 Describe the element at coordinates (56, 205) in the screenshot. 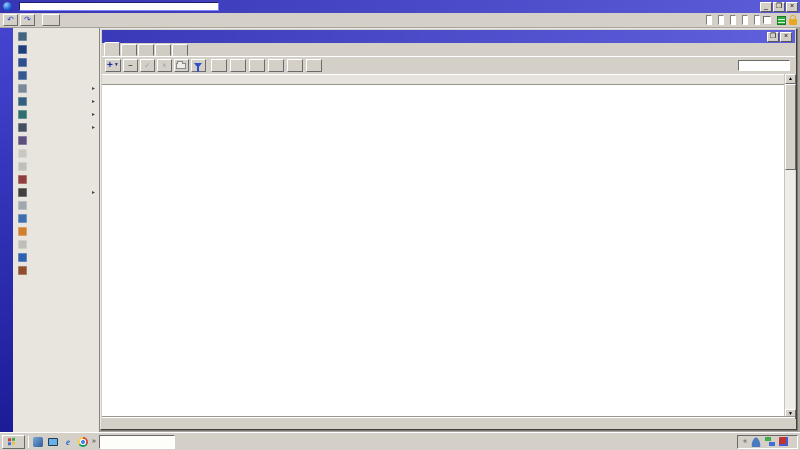

I see `sidebar-item-new-terminal` at that location.